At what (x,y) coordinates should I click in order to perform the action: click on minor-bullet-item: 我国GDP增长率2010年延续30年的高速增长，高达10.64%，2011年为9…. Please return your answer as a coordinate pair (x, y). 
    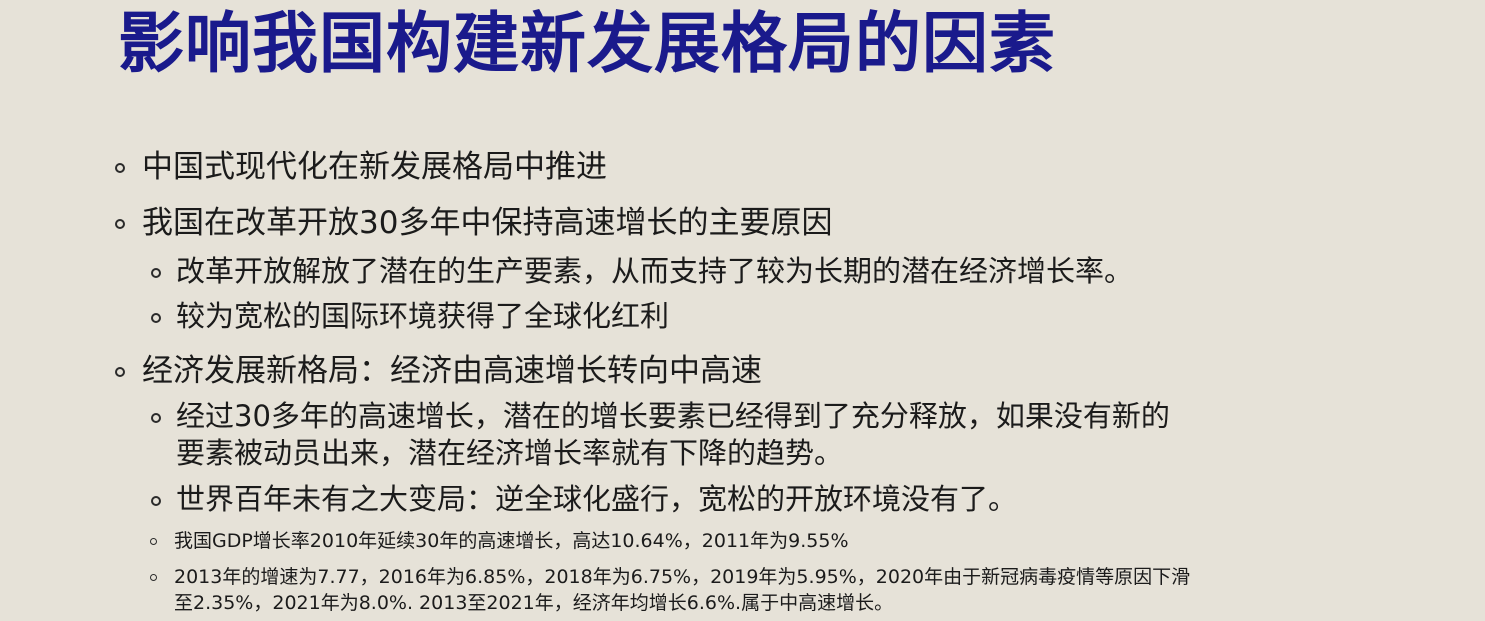
    Looking at the image, I should click on (499, 541).